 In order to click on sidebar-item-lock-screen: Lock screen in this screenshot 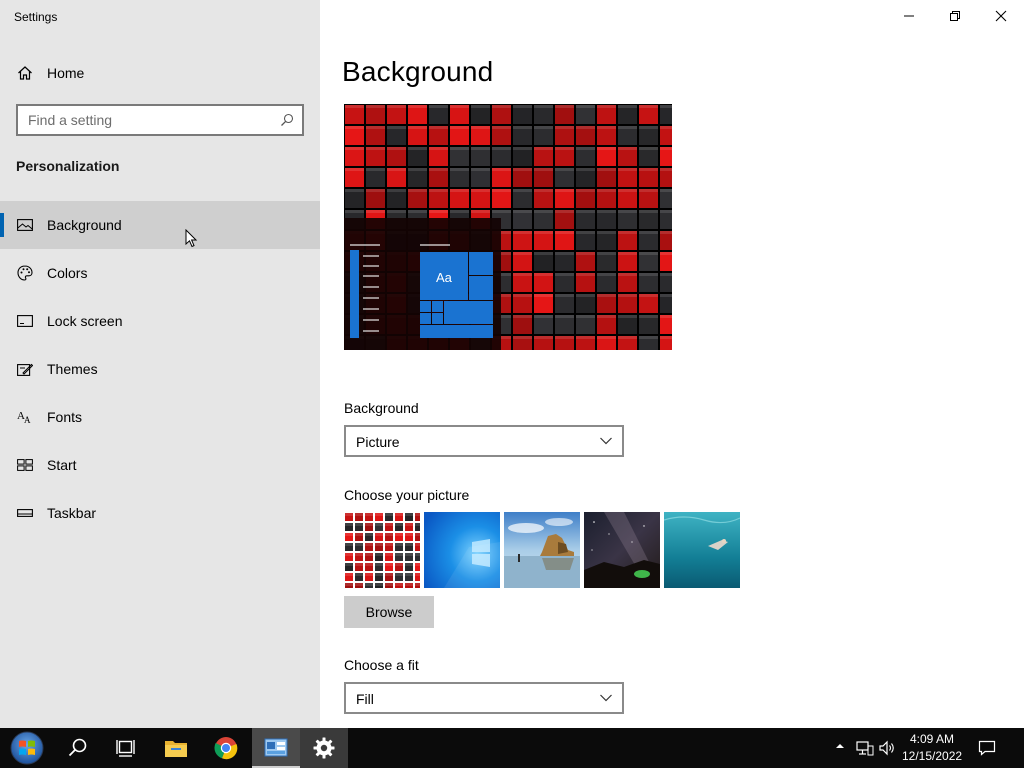, I will do `click(160, 321)`.